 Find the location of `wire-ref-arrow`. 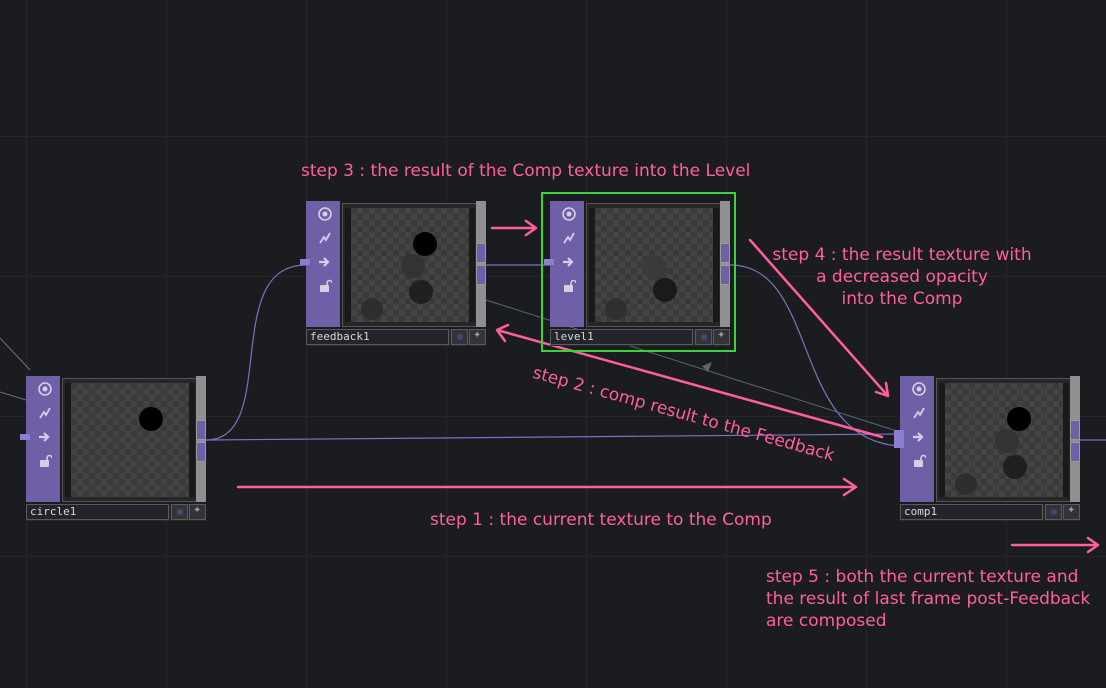

wire-ref-arrow is located at coordinates (707, 367).